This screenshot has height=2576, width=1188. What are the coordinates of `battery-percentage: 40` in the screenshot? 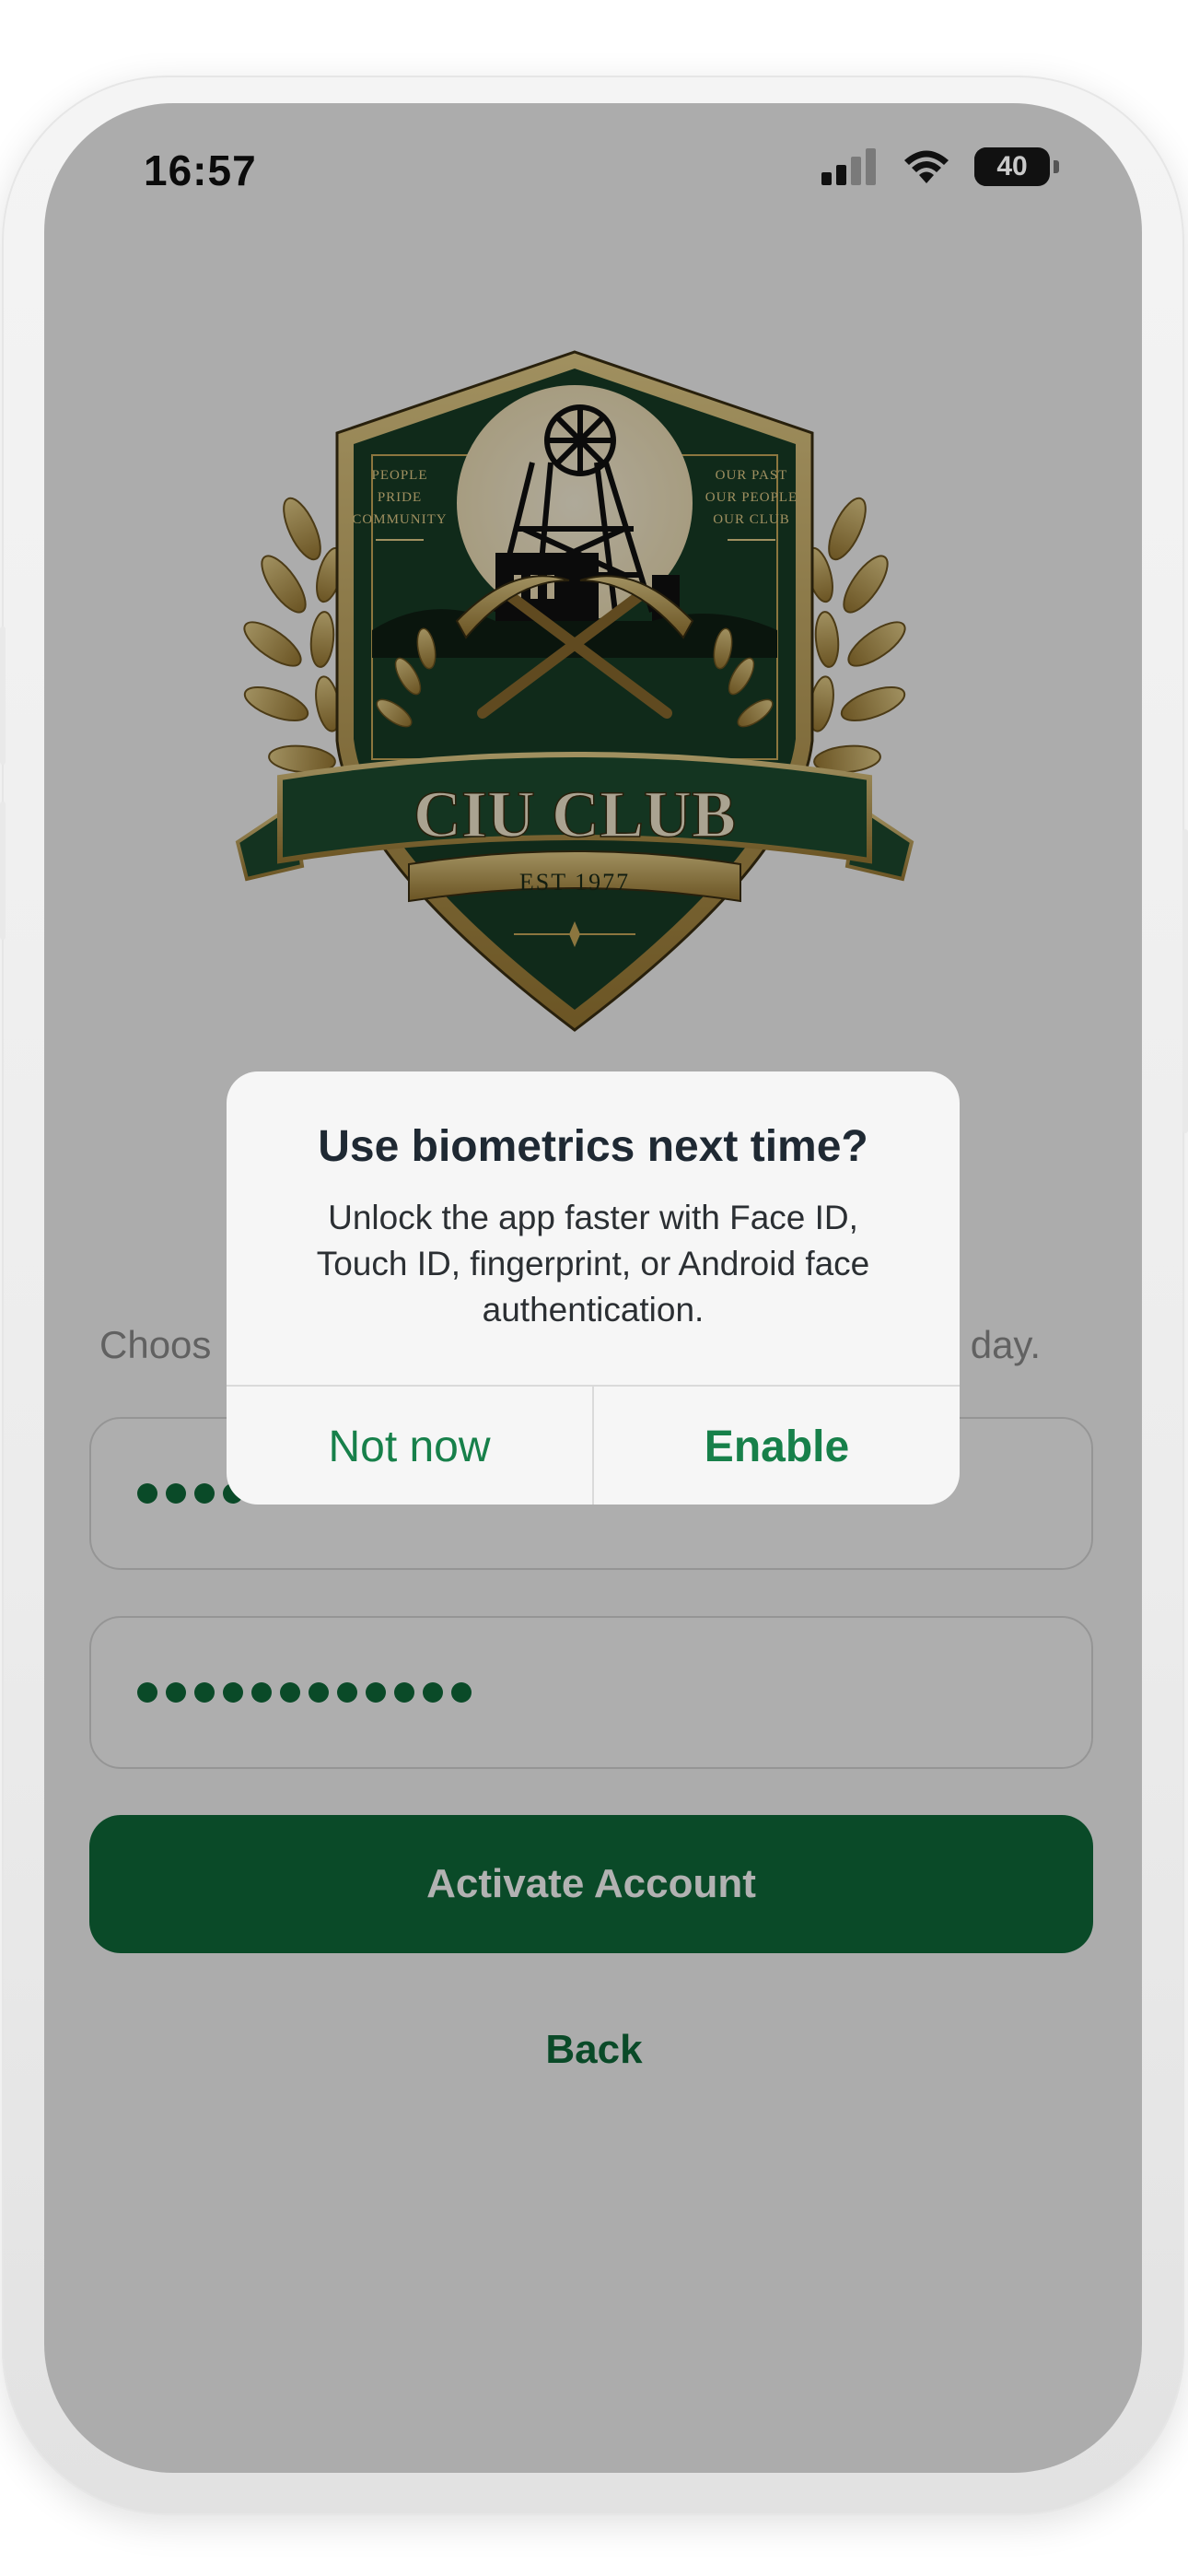 It's located at (1012, 166).